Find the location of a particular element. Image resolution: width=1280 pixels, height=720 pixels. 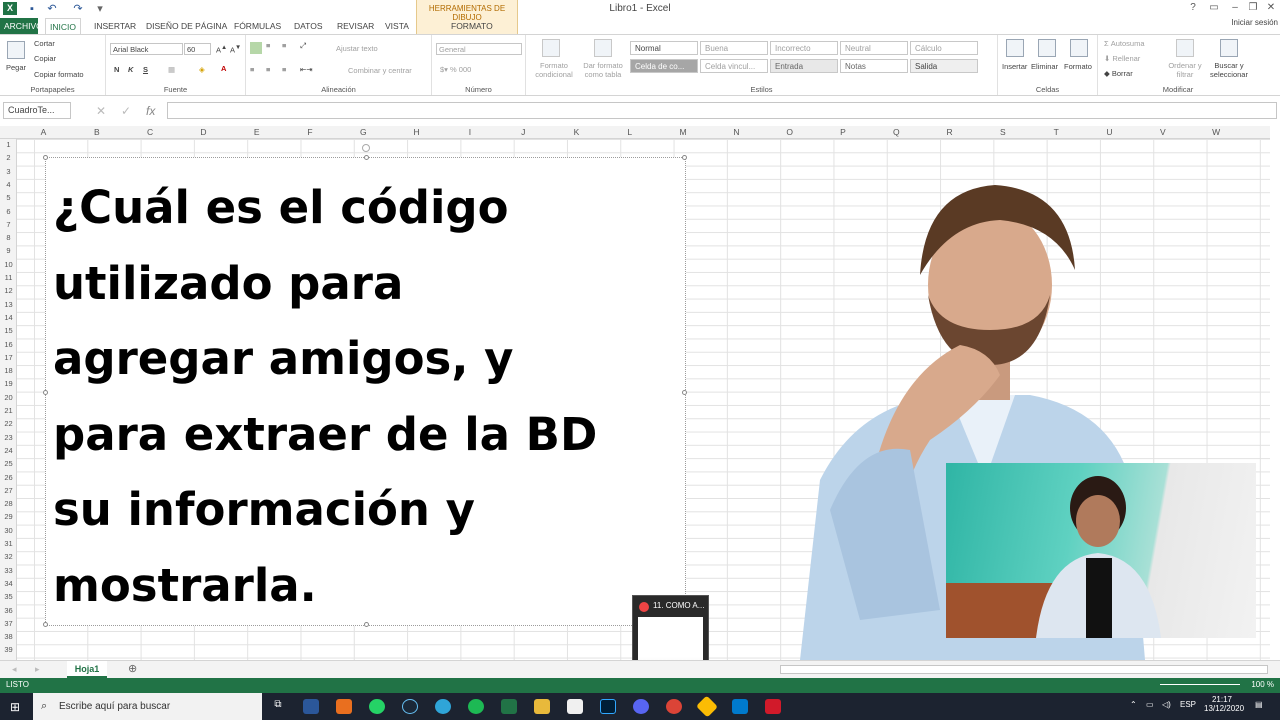

zoom-slider is located at coordinates (1200, 684).